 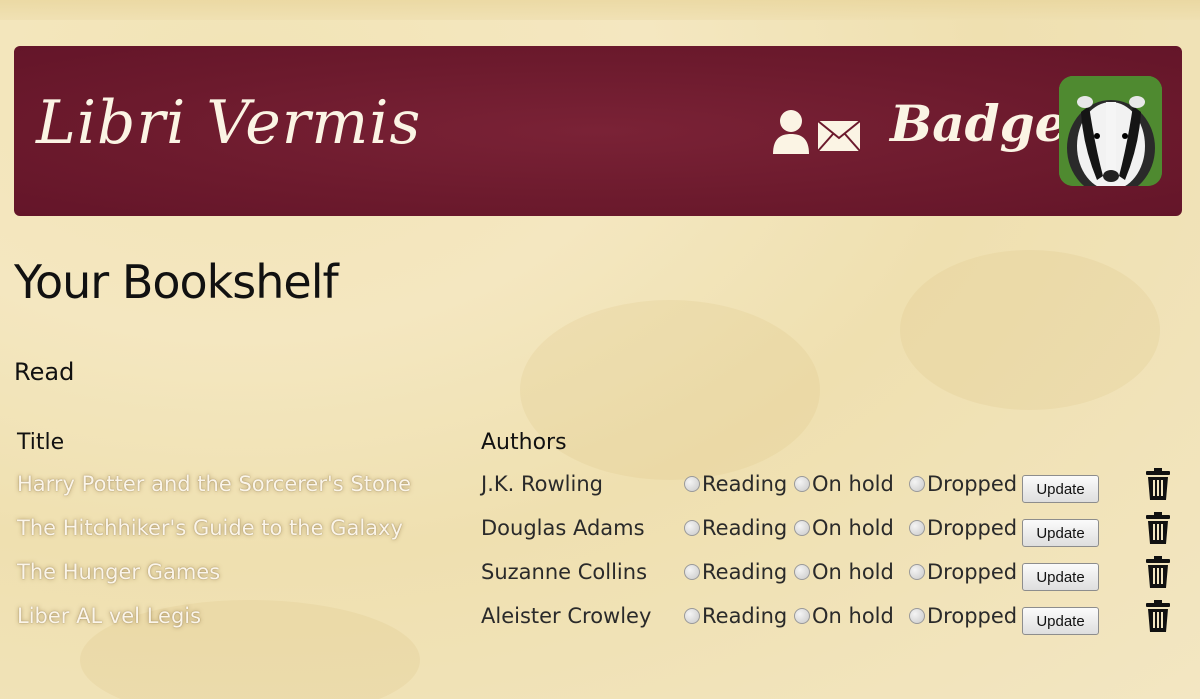 I want to click on parchment-top-edge, so click(x=600, y=10).